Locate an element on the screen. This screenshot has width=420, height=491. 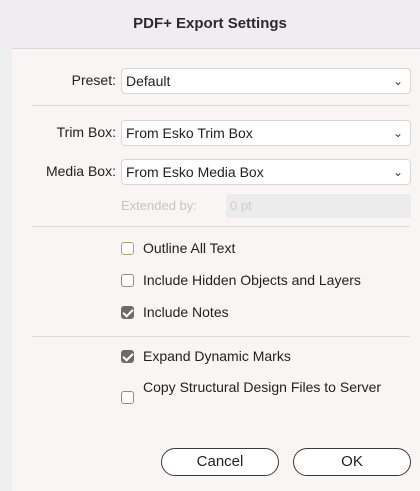
preset-select: Default ⌄ is located at coordinates (266, 81).